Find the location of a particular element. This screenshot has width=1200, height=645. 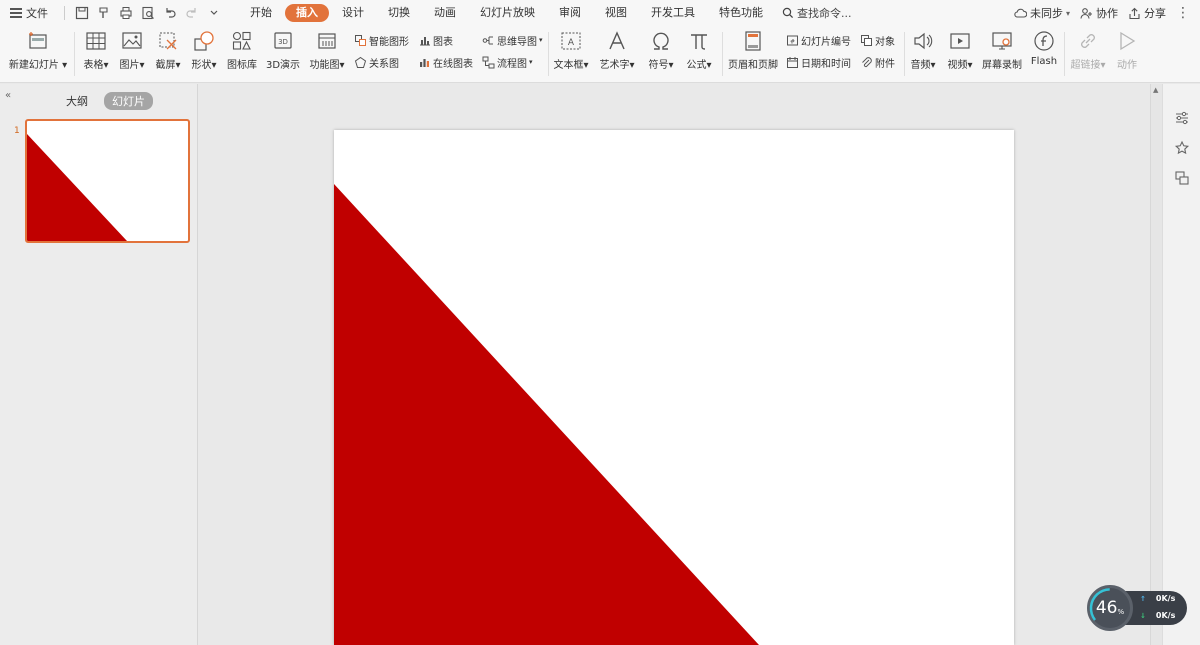

header-footer-icon is located at coordinates (753, 41).